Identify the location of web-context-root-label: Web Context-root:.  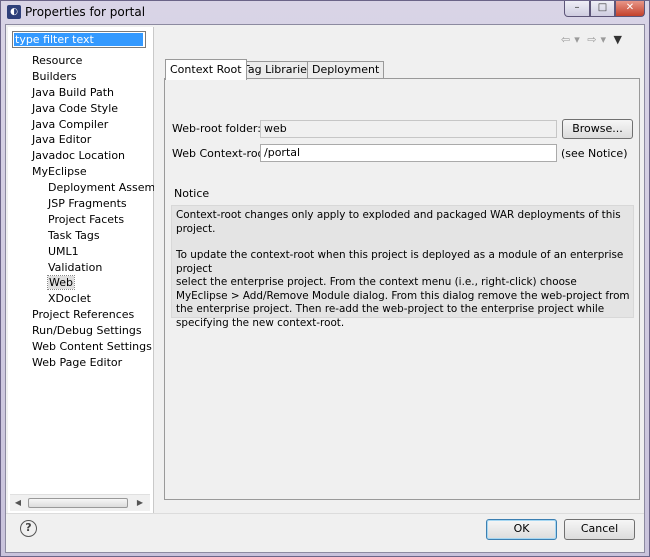
(222, 153).